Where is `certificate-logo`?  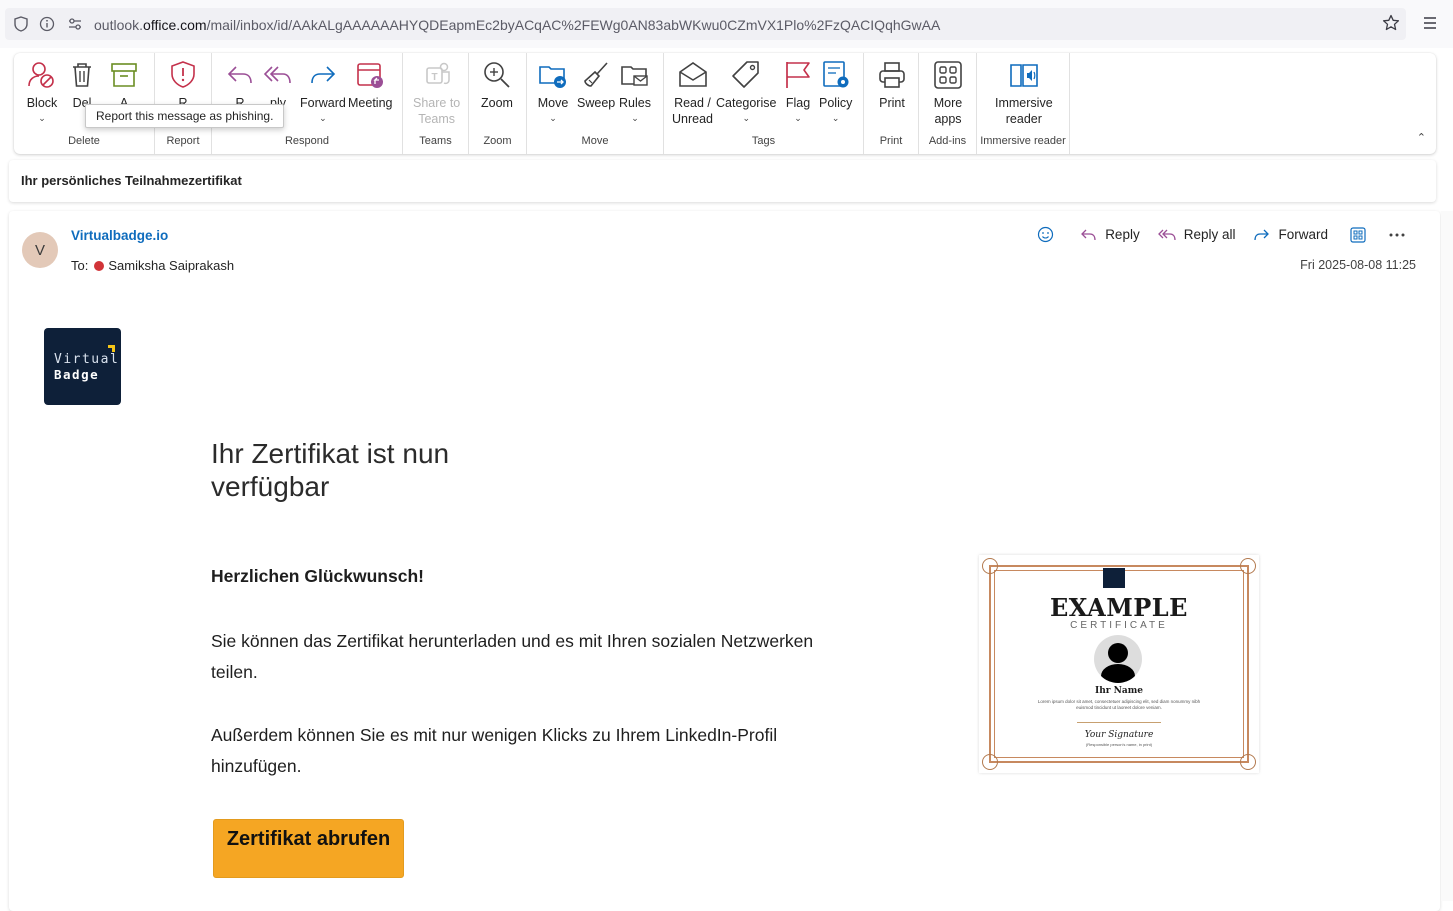
certificate-logo is located at coordinates (1114, 578).